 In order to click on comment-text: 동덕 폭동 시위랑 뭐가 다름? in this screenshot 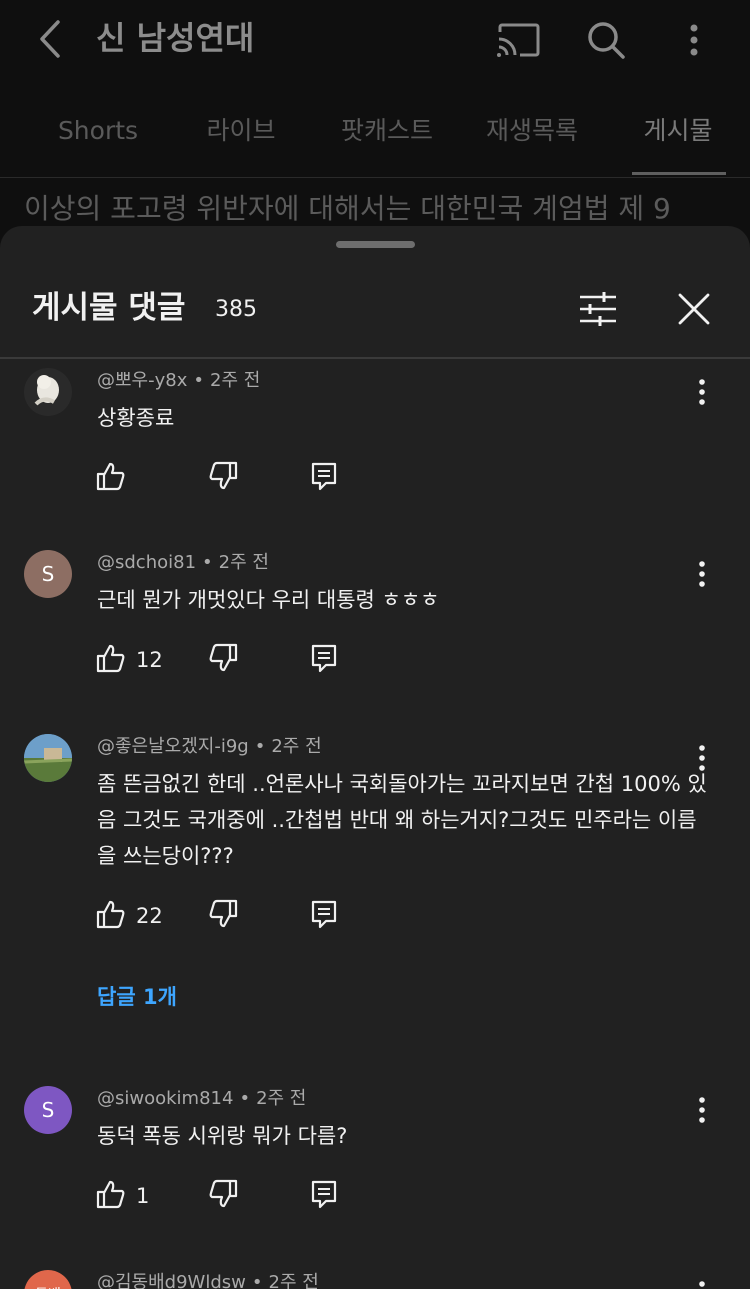, I will do `click(222, 1136)`.